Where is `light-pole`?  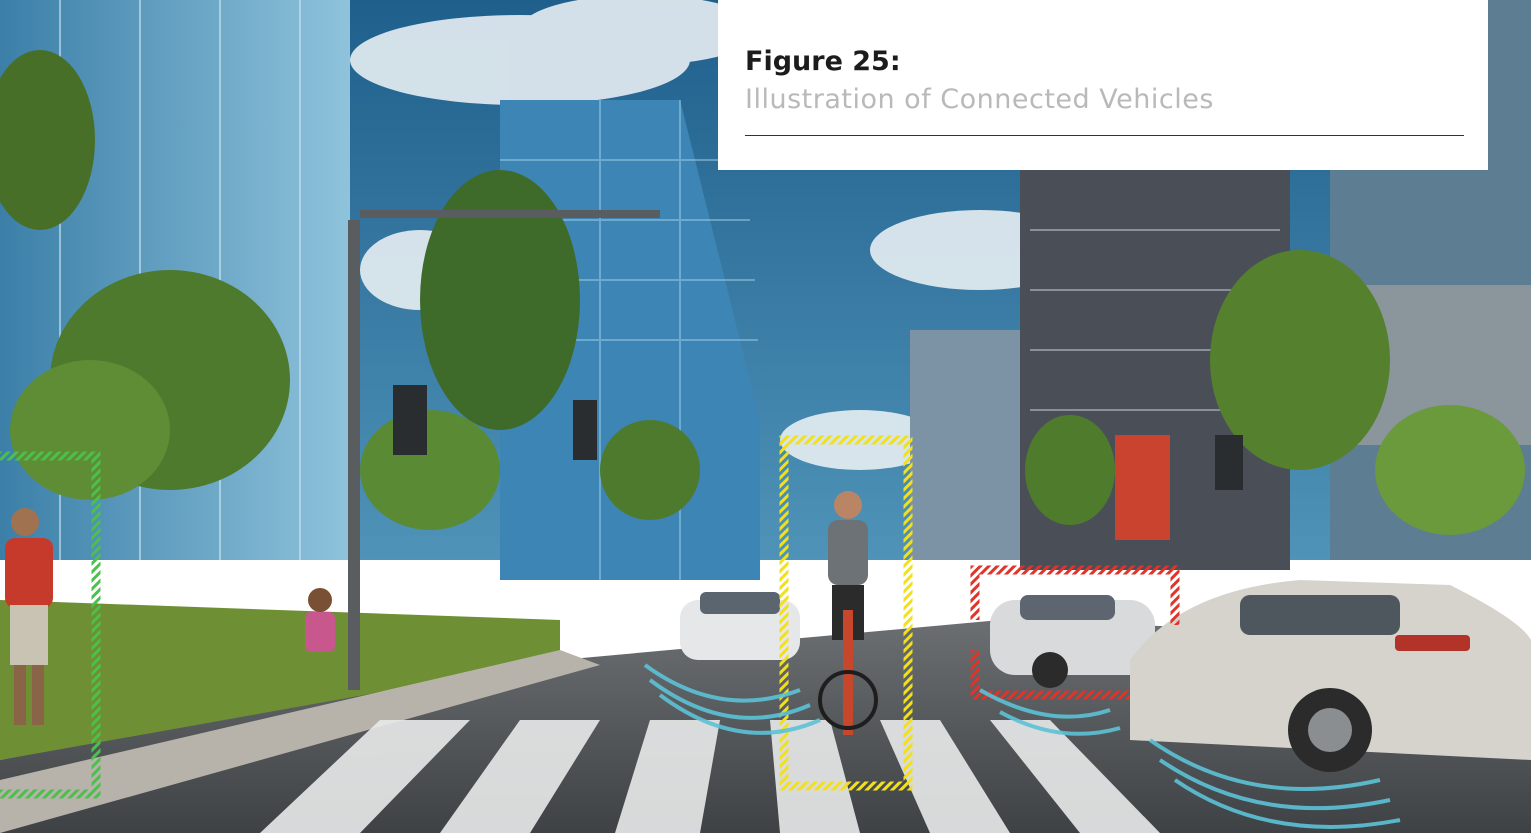 light-pole is located at coordinates (354, 455).